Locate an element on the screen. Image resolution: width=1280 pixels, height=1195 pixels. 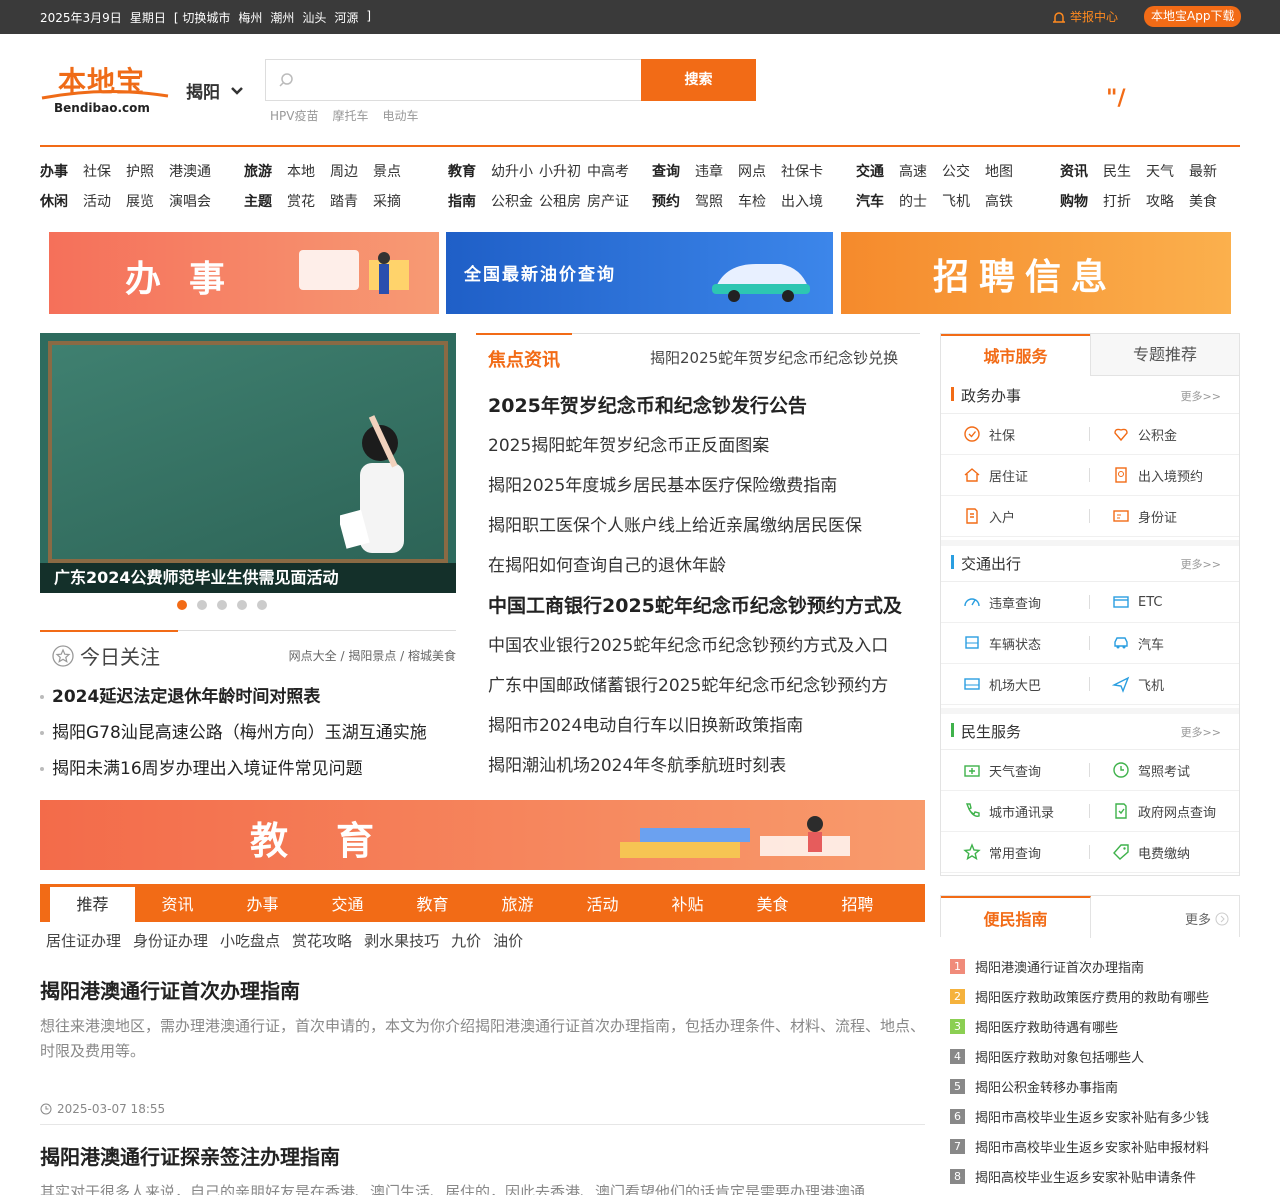
service-housing-fund: 公积金 is located at coordinates (1164, 434).